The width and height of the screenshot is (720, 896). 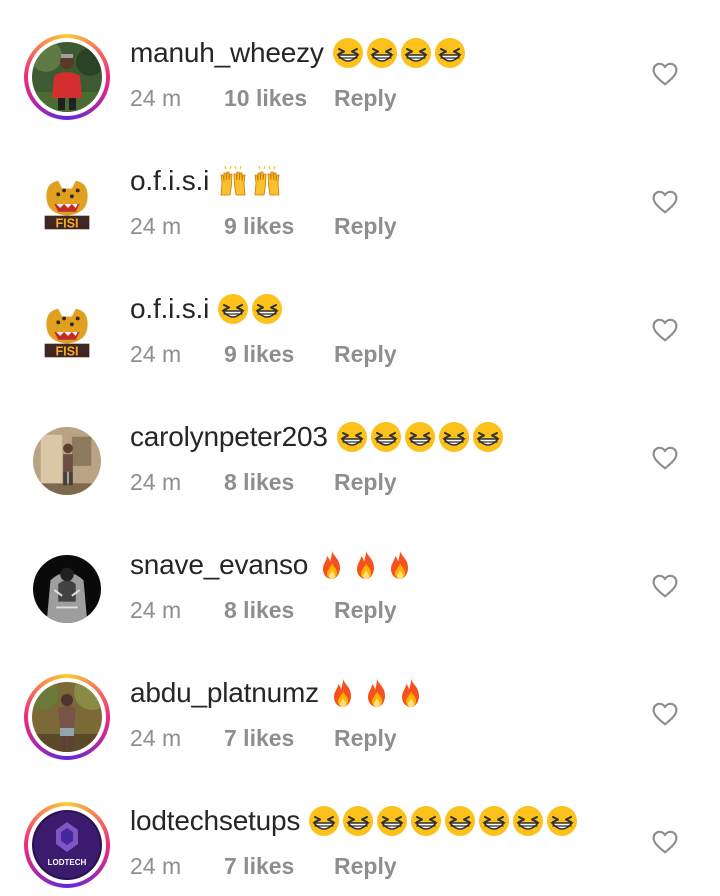 I want to click on comment-item: manuh_wheezy 24 m 10 likes Reply, so click(x=360, y=64).